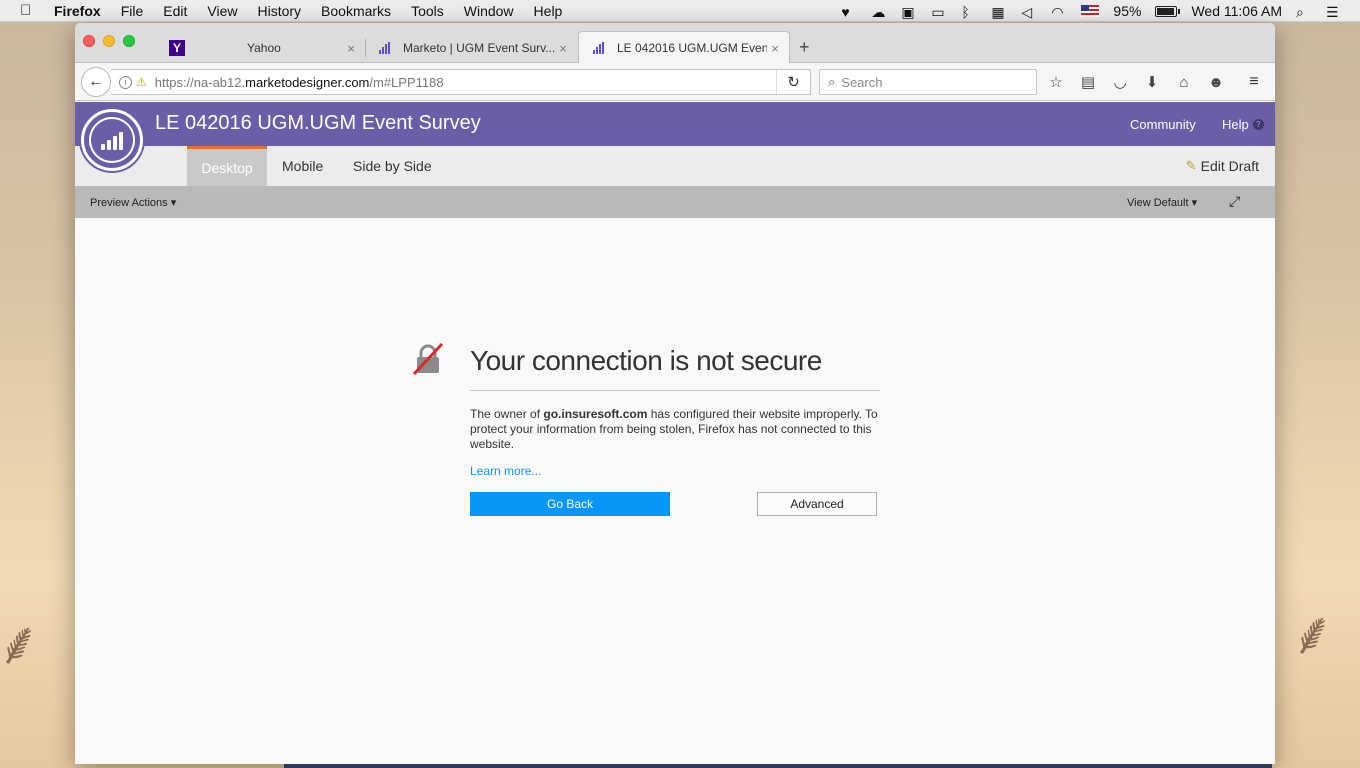 The height and width of the screenshot is (768, 1360). Describe the element at coordinates (1088, 82) in the screenshot. I see `reading-list-icon: ▤` at that location.